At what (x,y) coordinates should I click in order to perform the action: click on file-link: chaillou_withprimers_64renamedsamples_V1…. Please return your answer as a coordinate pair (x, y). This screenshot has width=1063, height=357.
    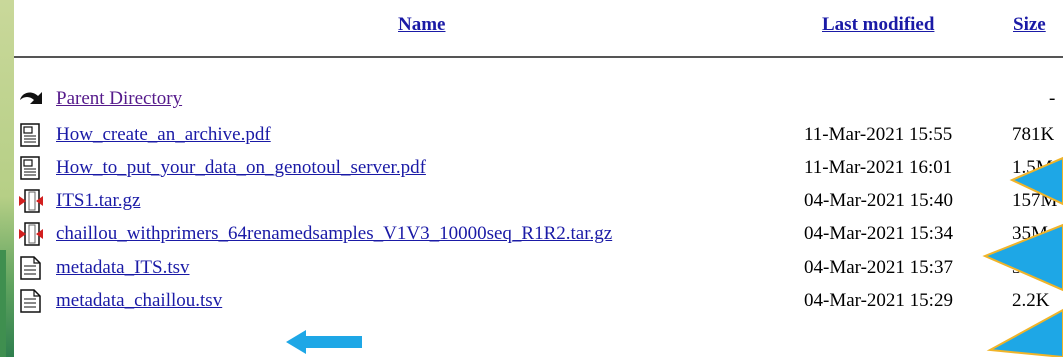
    Looking at the image, I should click on (334, 234).